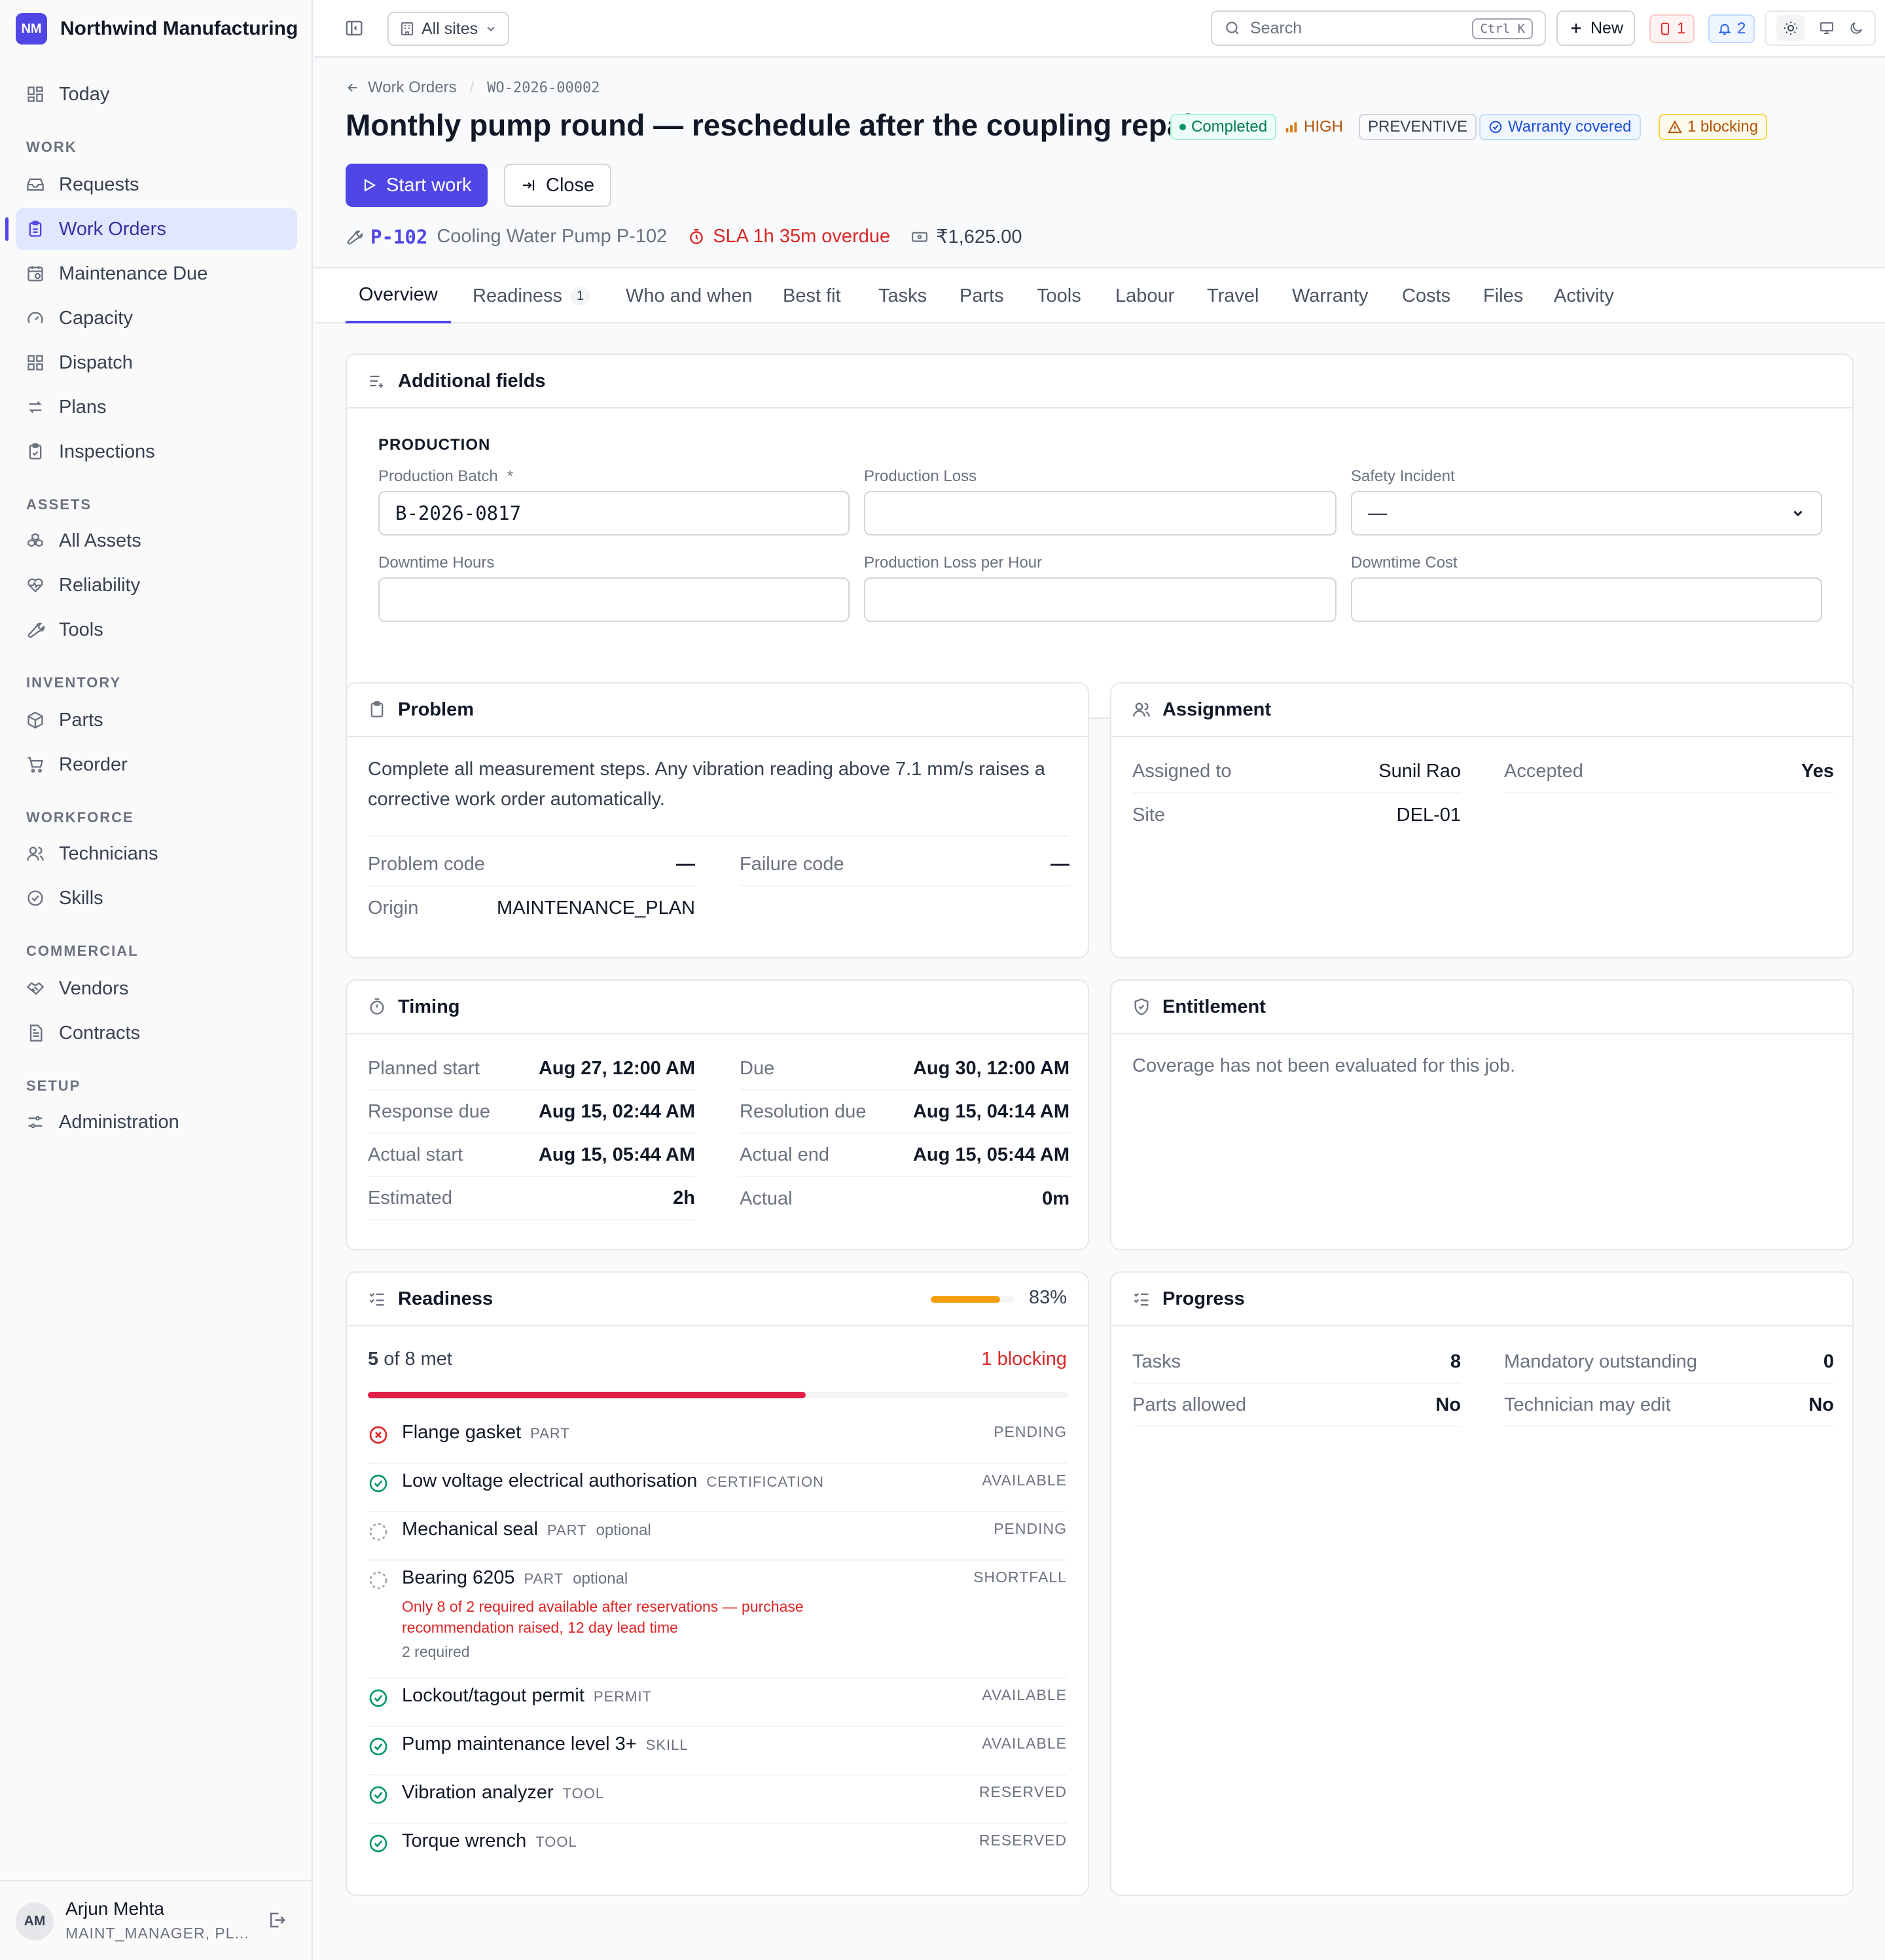 This screenshot has width=1885, height=1960. What do you see at coordinates (377, 381) in the screenshot?
I see `list-plus-icon` at bounding box center [377, 381].